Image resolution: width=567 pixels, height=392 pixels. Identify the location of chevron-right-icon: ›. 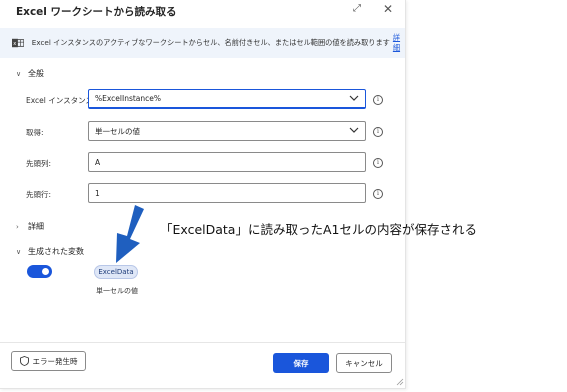
(17, 226).